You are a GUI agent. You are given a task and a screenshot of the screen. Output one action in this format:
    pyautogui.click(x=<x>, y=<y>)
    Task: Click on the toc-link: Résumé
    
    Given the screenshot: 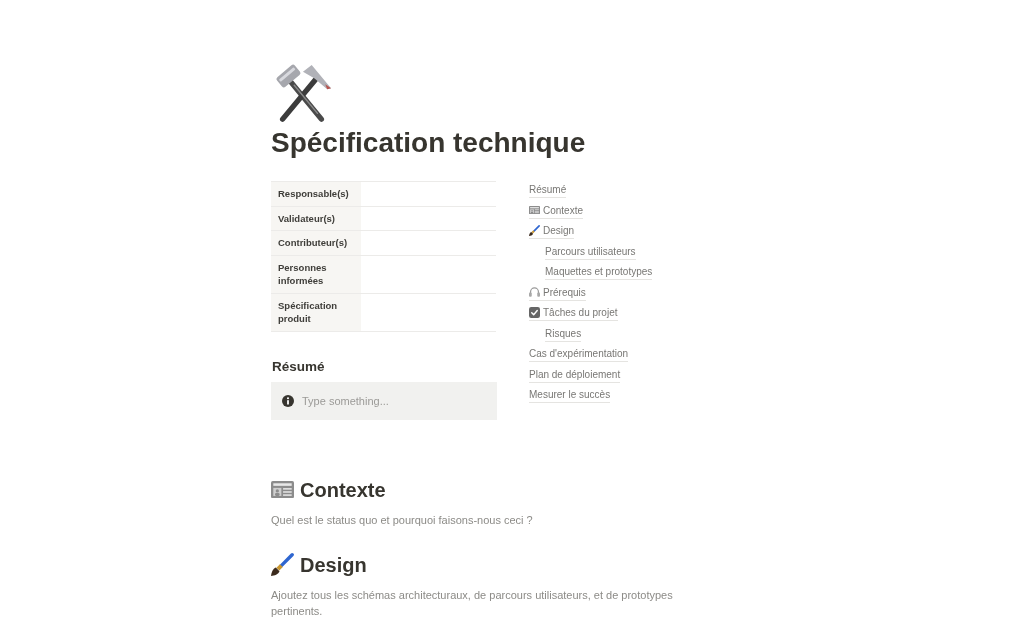 What is the action you would take?
    pyautogui.click(x=548, y=190)
    